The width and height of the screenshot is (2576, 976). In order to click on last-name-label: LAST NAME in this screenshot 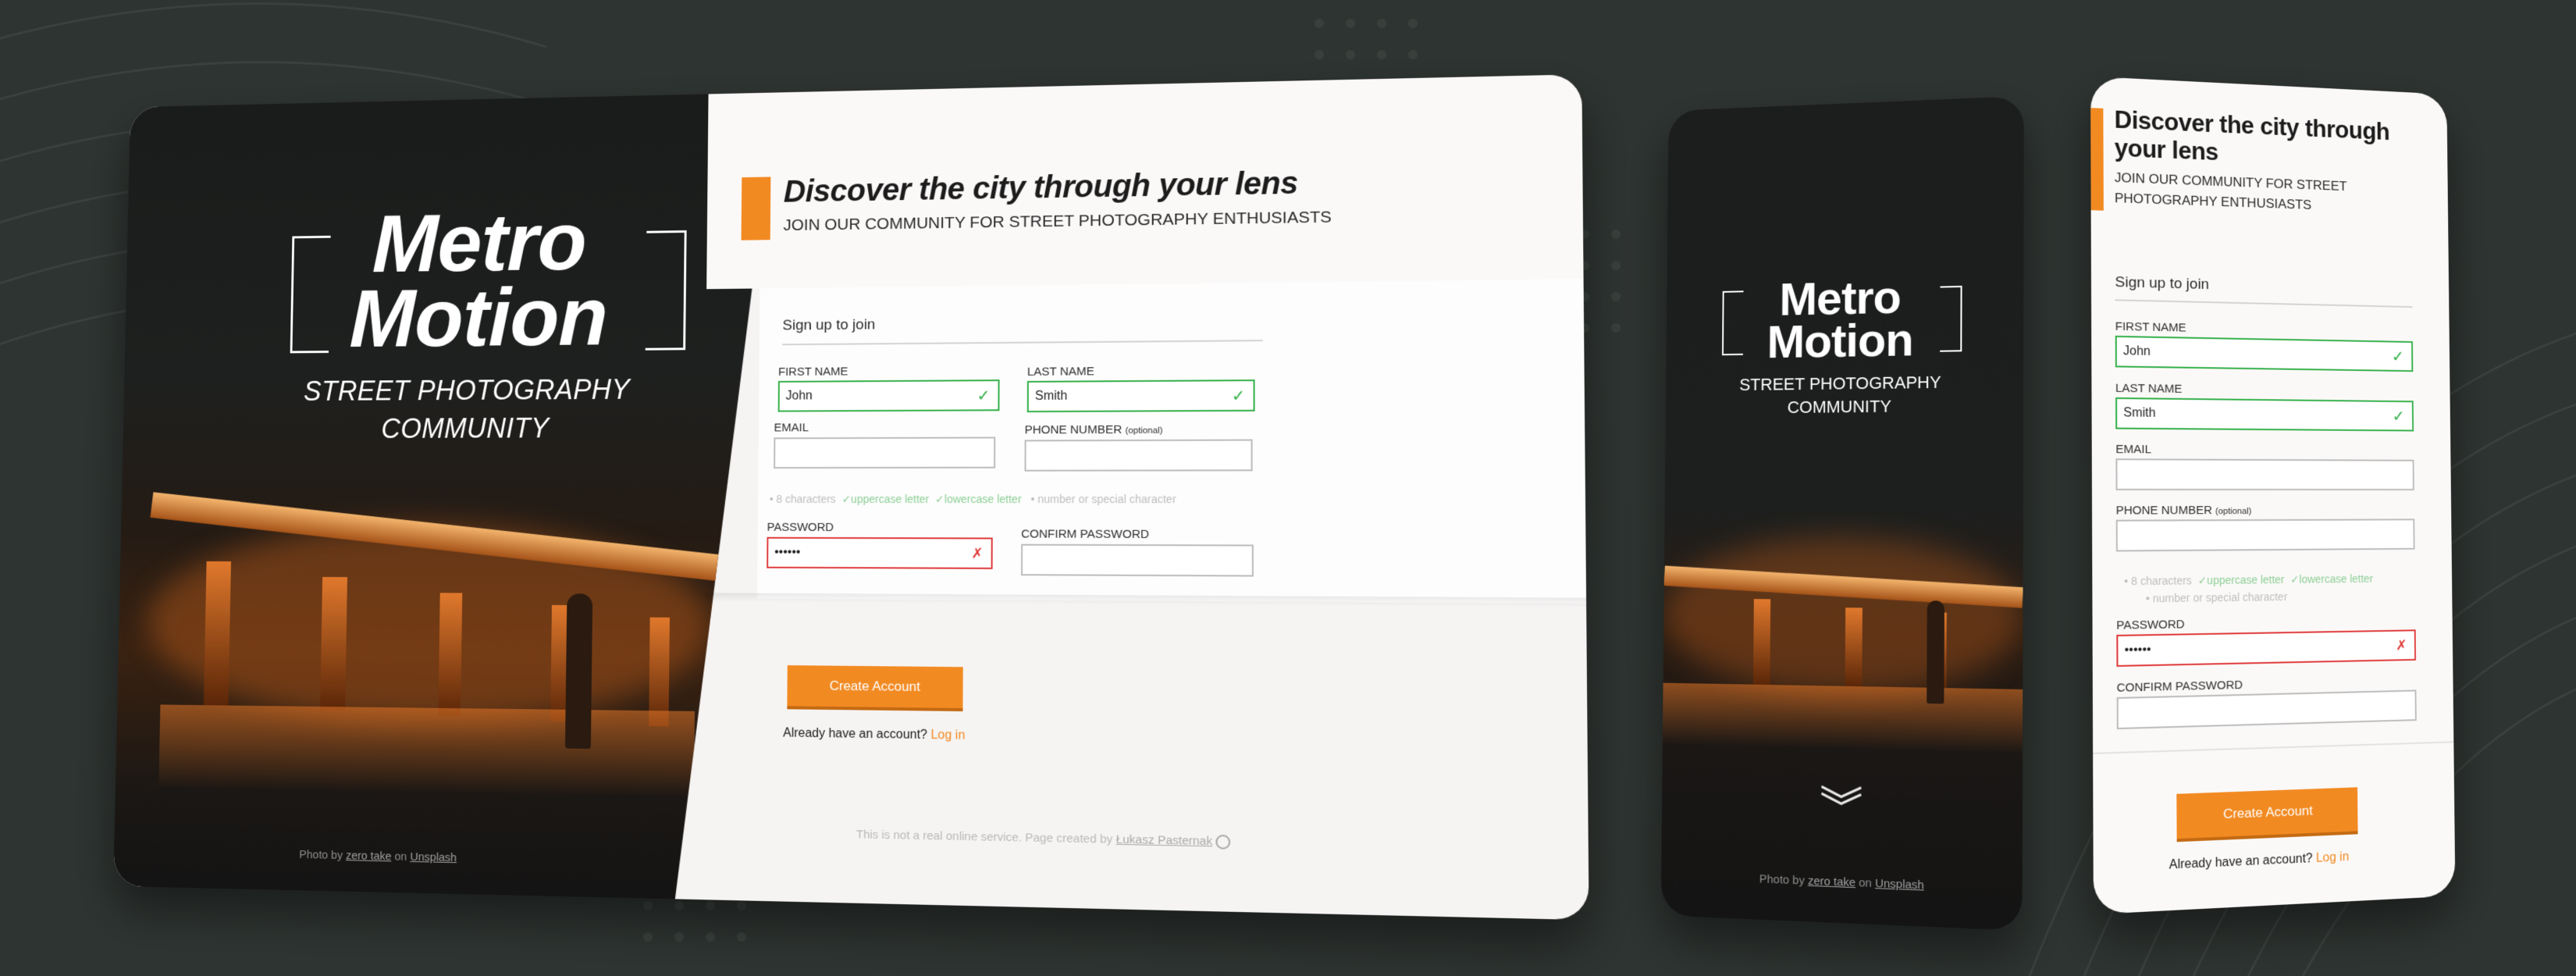, I will do `click(2149, 389)`.